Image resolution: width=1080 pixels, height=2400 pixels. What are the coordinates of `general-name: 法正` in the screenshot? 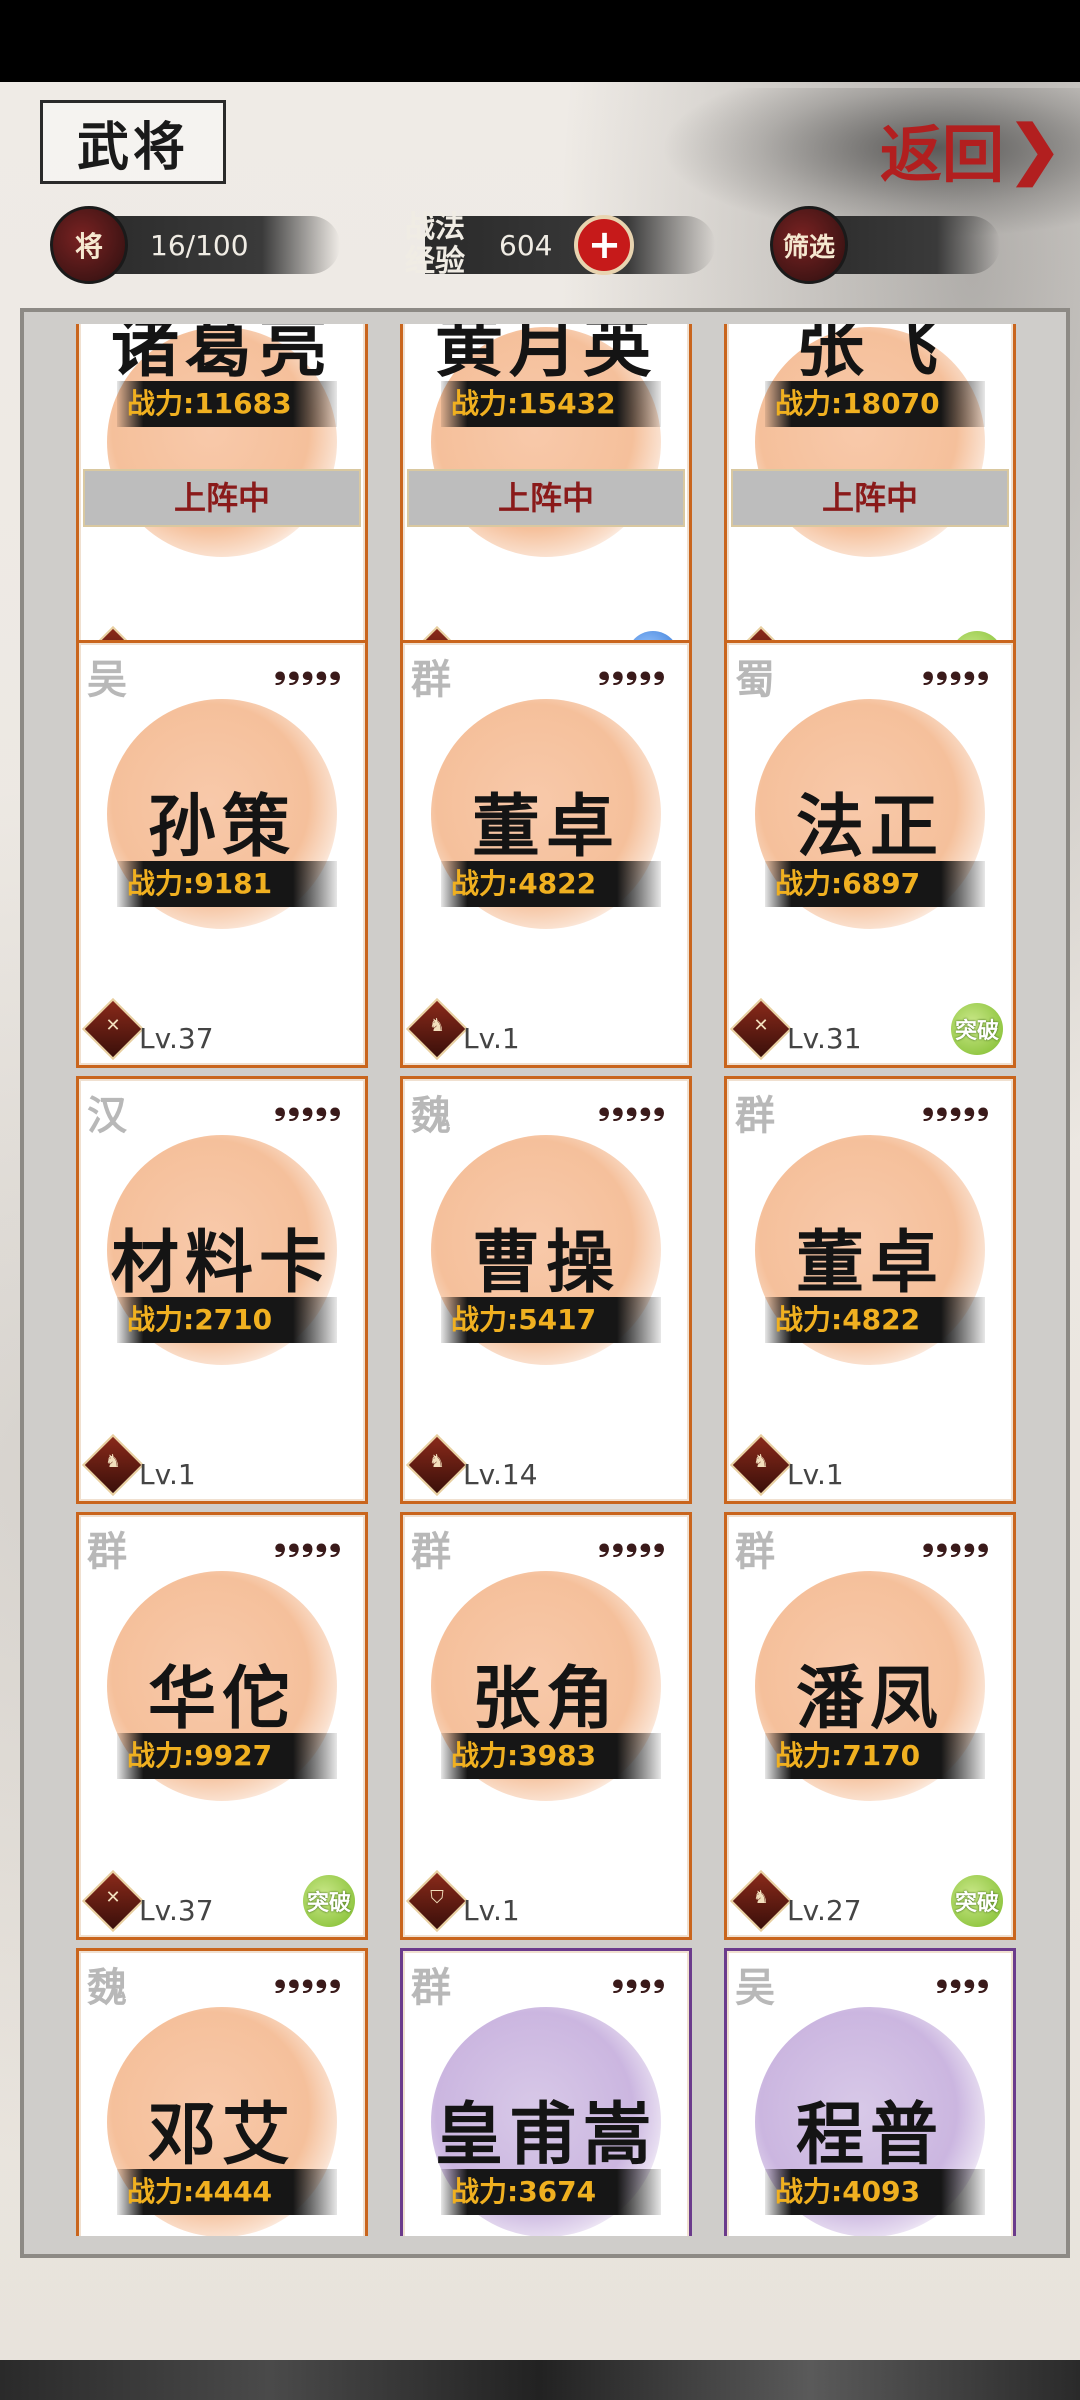 It's located at (869, 827).